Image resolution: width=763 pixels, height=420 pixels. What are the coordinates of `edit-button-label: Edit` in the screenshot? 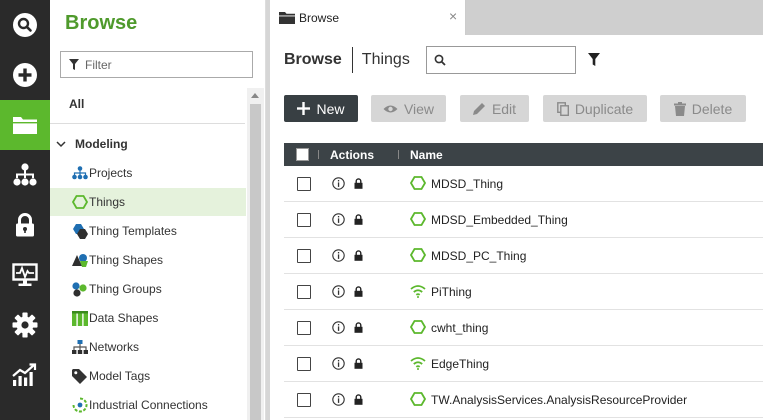 It's located at (504, 108).